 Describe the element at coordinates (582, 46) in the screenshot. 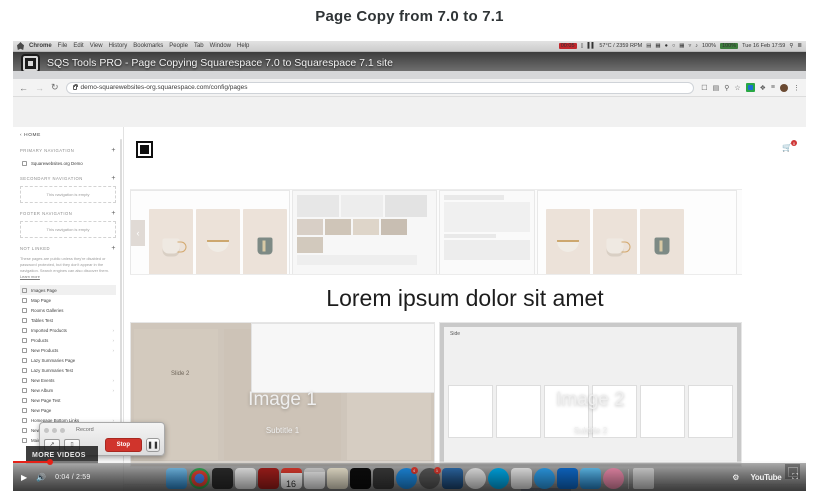

I see `display-icon: ▯` at that location.